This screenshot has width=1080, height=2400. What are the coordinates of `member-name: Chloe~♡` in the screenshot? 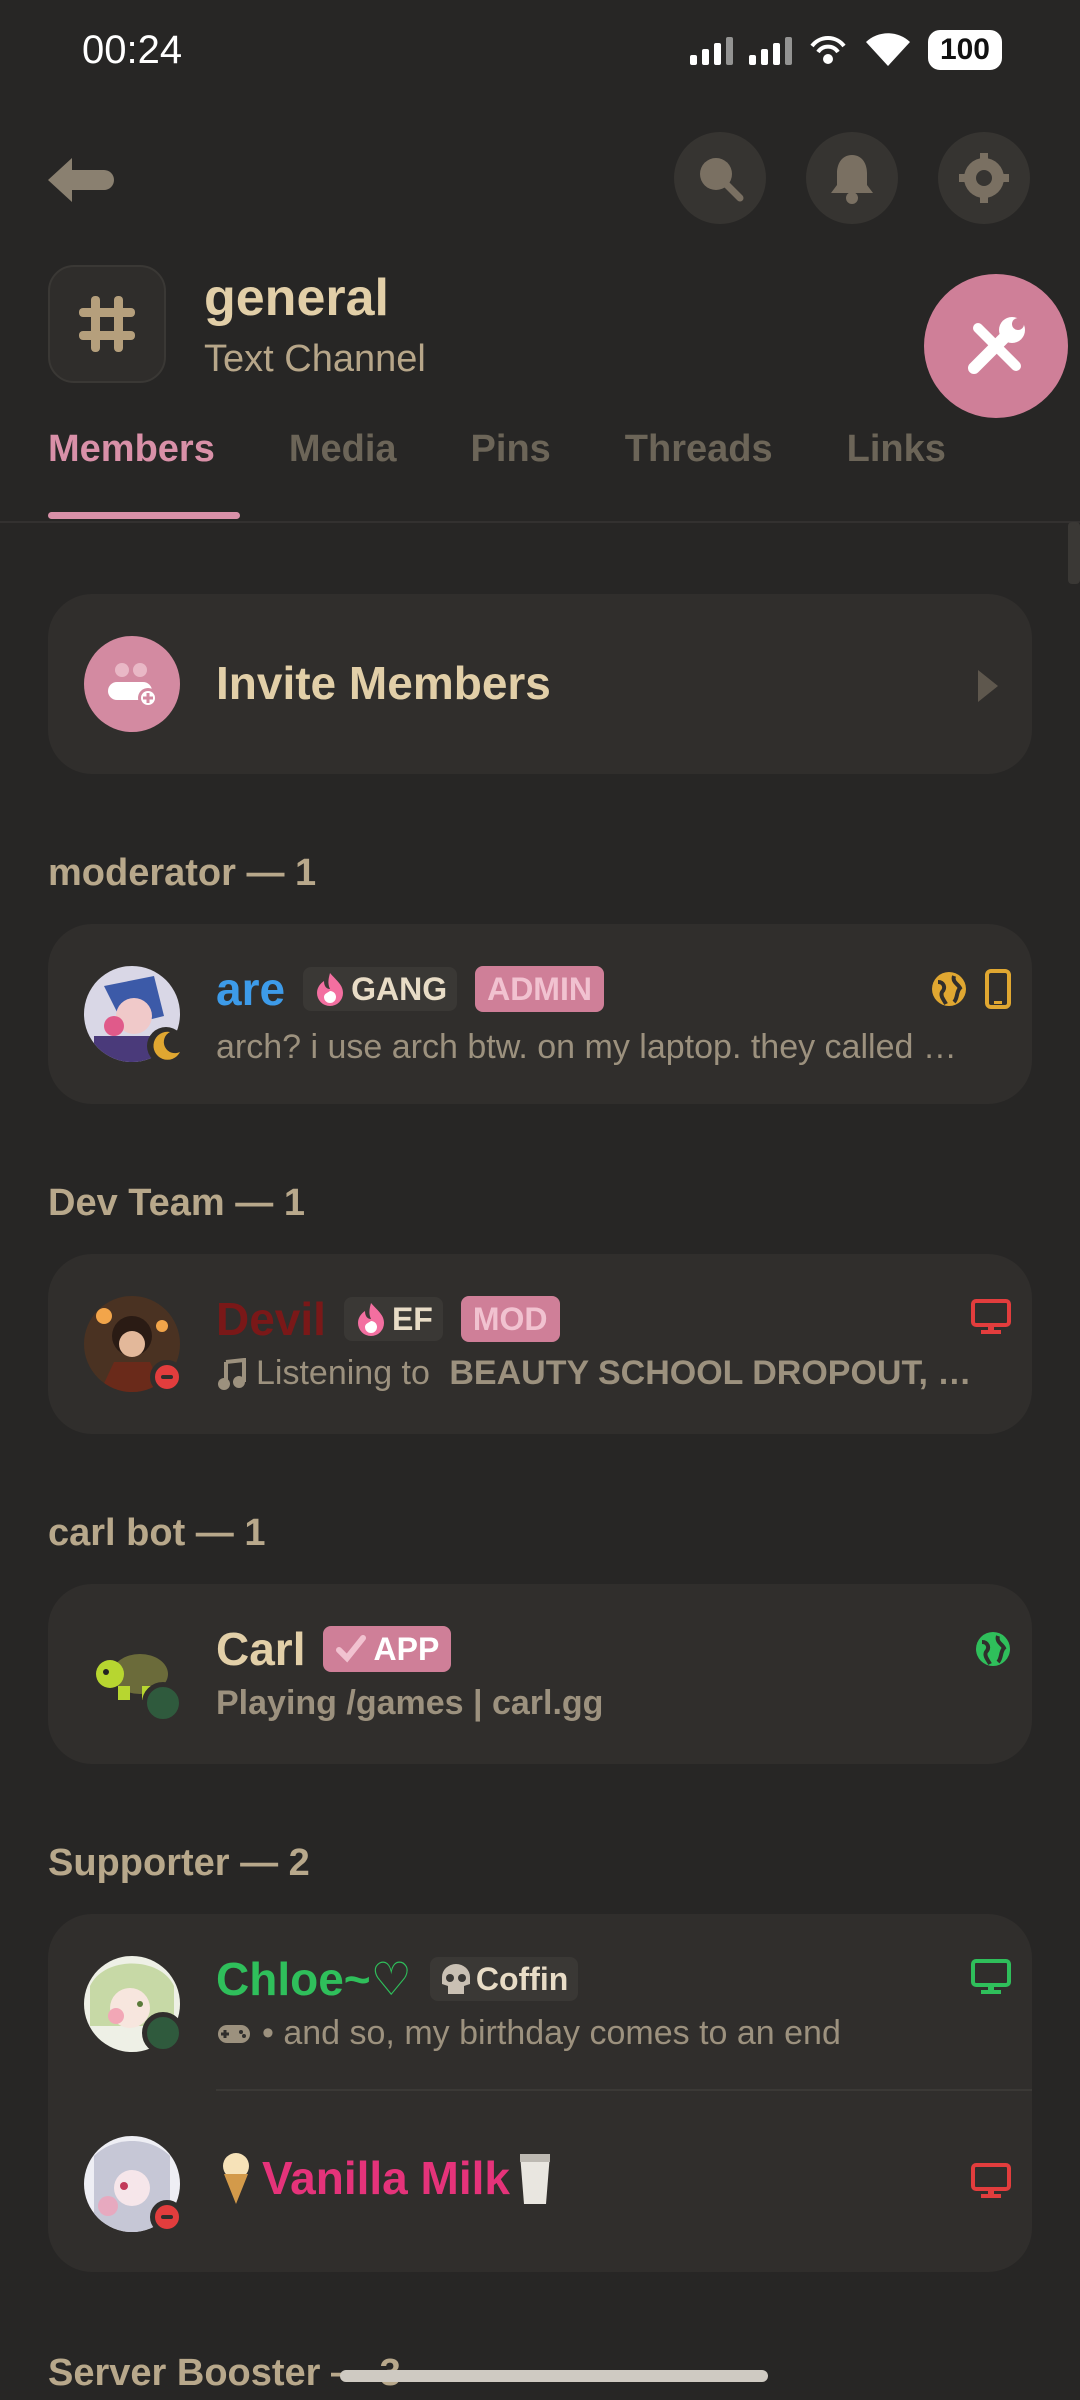 It's located at (314, 1979).